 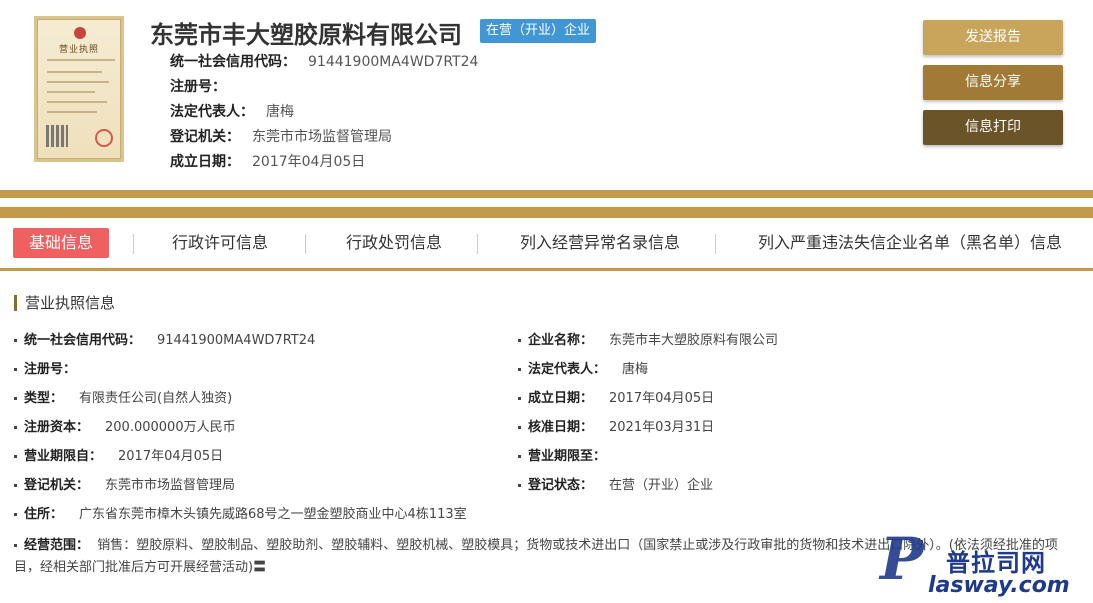 What do you see at coordinates (118, 457) in the screenshot?
I see `field-term-from: 营业期限自： 2017年04月05日` at bounding box center [118, 457].